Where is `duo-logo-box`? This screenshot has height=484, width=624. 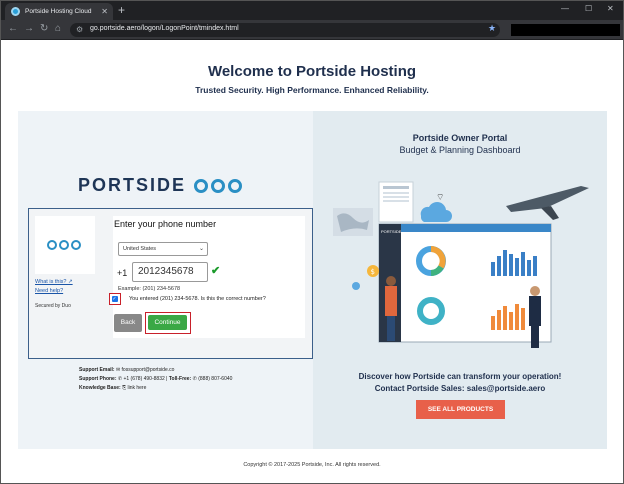 duo-logo-box is located at coordinates (65, 245).